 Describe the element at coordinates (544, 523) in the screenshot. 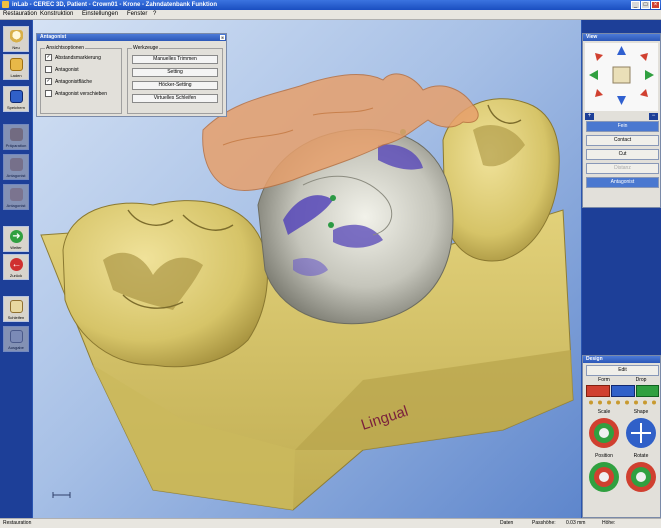

I see `status-fit-label: Passhöhe:` at that location.